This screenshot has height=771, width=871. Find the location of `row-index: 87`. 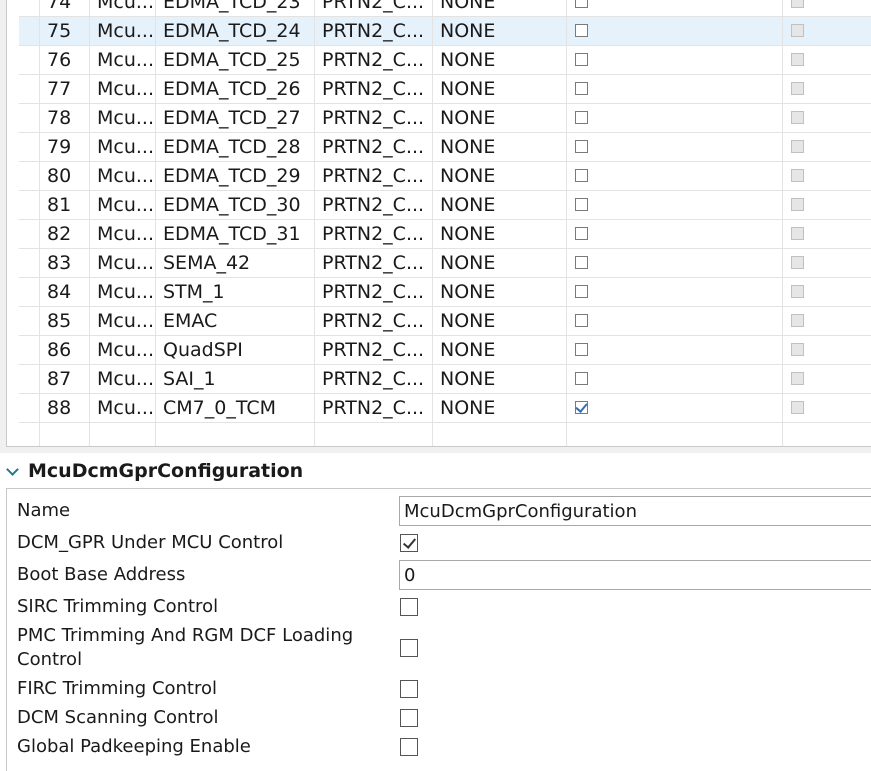

row-index: 87 is located at coordinates (64, 379).